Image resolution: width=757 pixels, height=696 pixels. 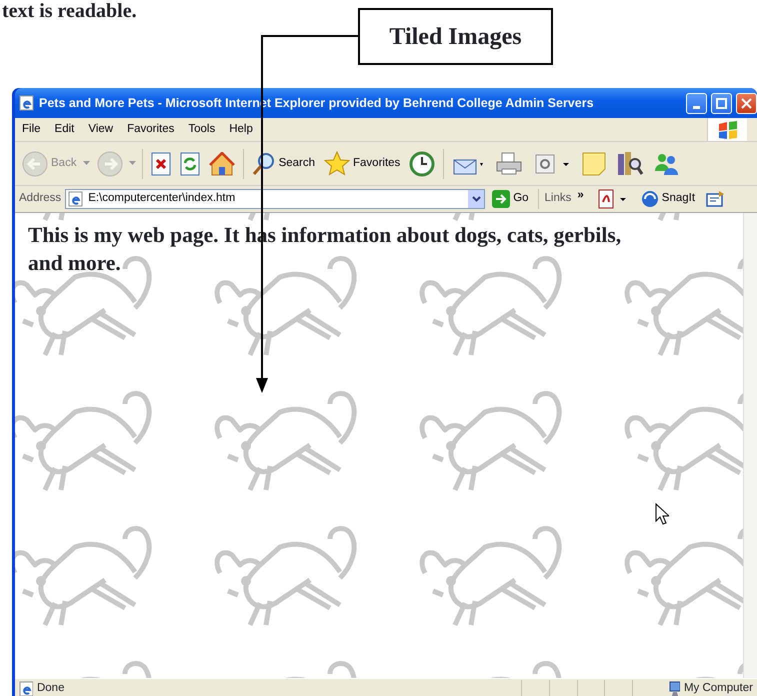 I want to click on computer-icon, so click(x=674, y=688).